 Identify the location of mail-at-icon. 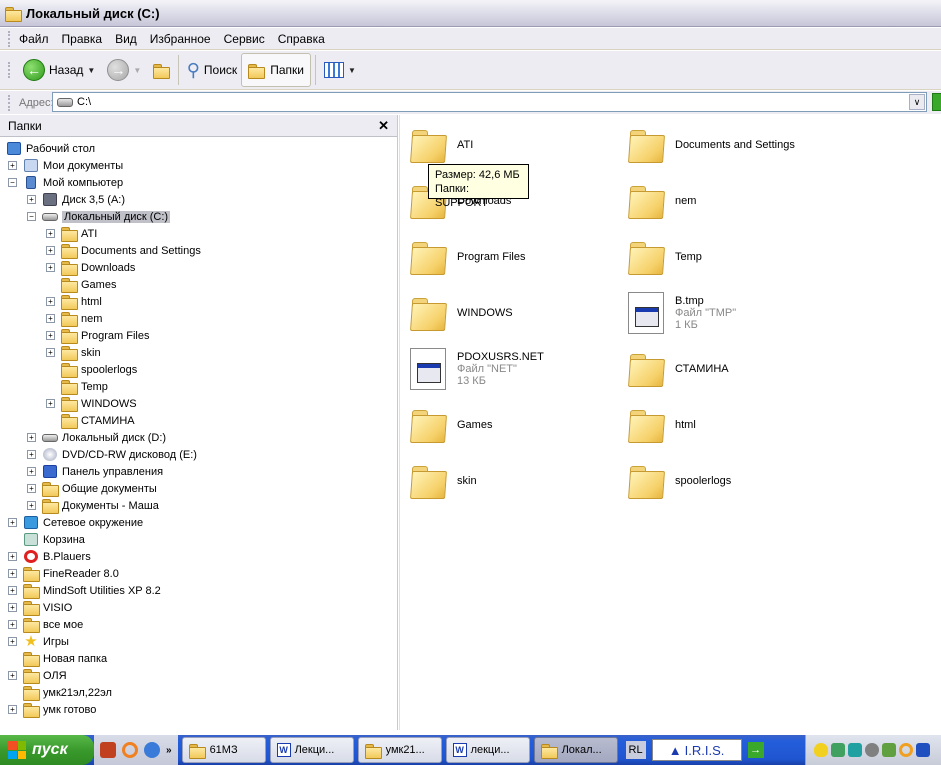
(130, 750).